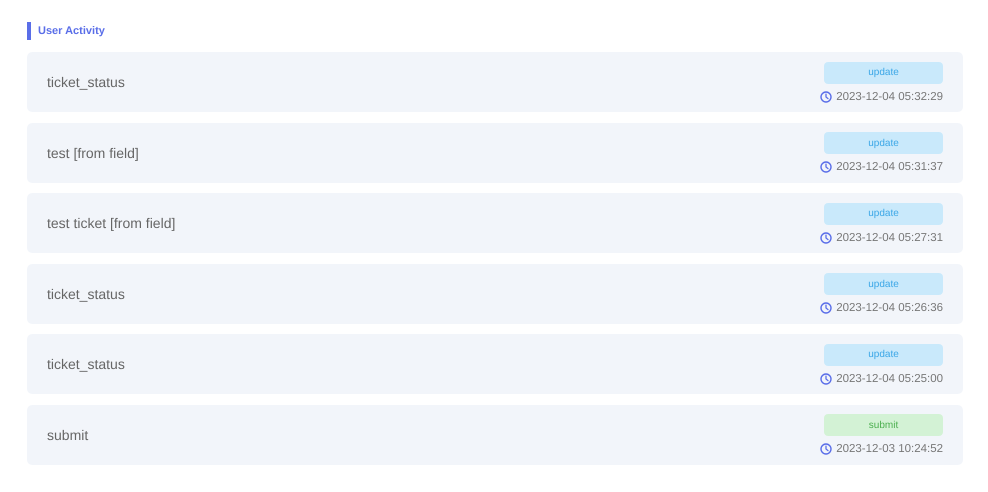 The width and height of the screenshot is (988, 492). Describe the element at coordinates (111, 223) in the screenshot. I see `activity-name: test ticket [from field]` at that location.